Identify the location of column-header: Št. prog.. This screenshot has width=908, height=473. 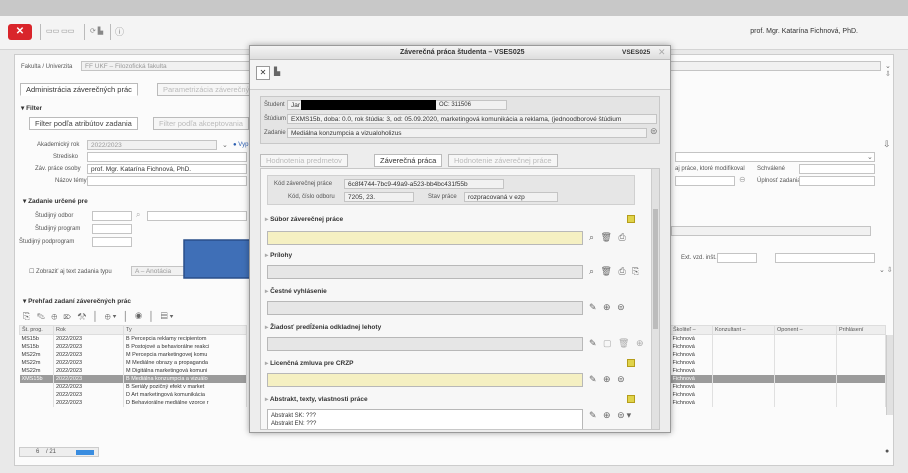
(36, 330).